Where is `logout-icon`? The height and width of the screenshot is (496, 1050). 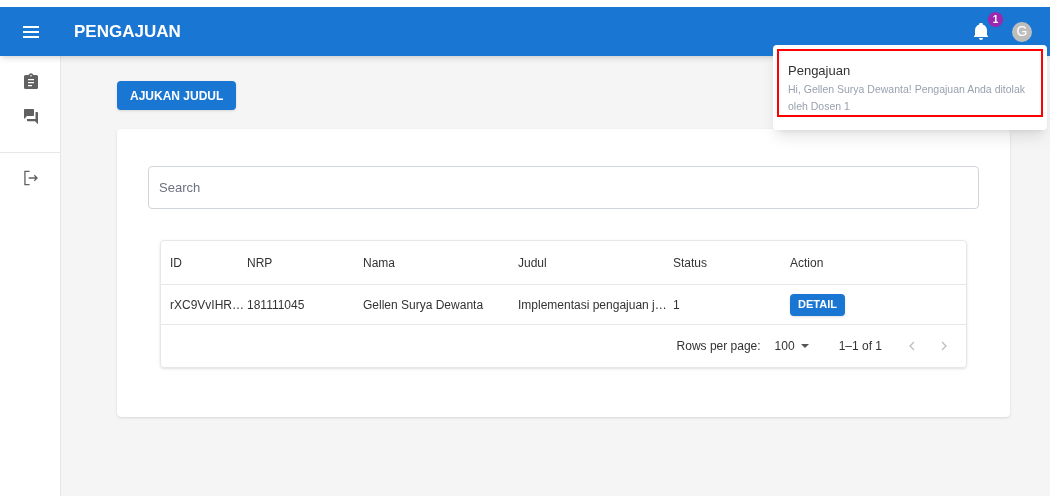 logout-icon is located at coordinates (31, 178).